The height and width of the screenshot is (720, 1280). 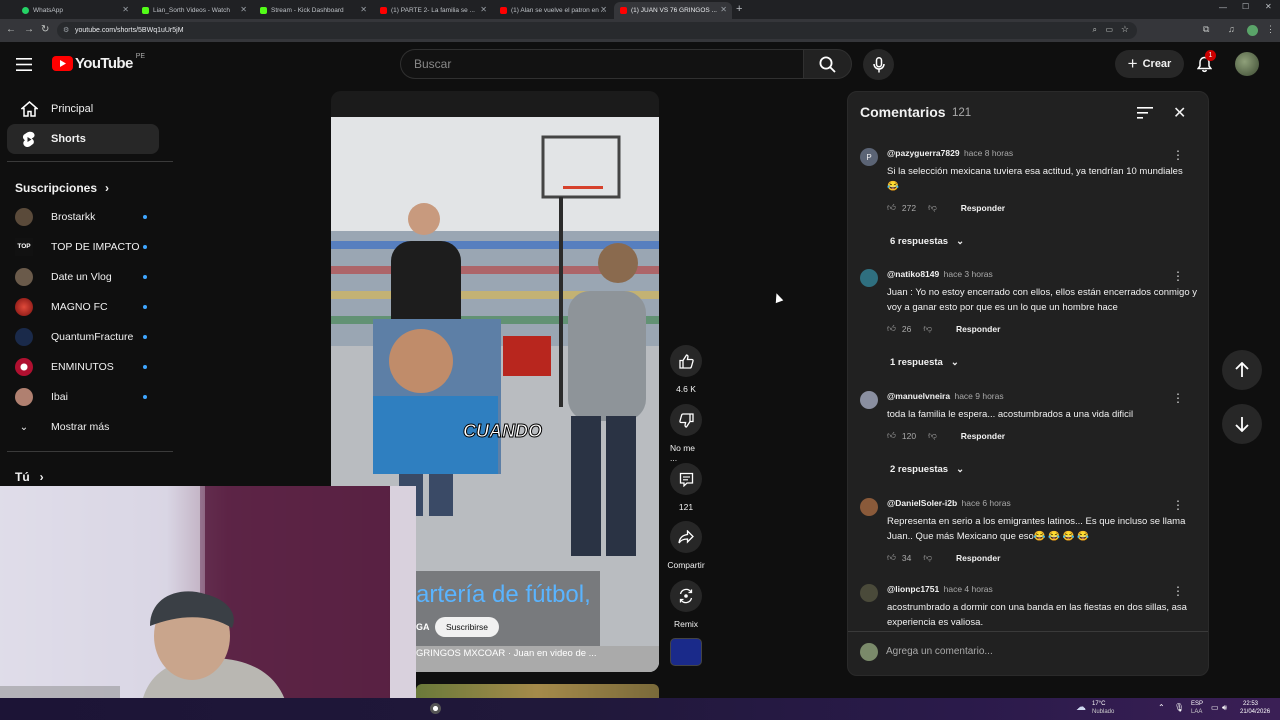 I want to click on cast-icon: ▭, so click(x=1109, y=29).